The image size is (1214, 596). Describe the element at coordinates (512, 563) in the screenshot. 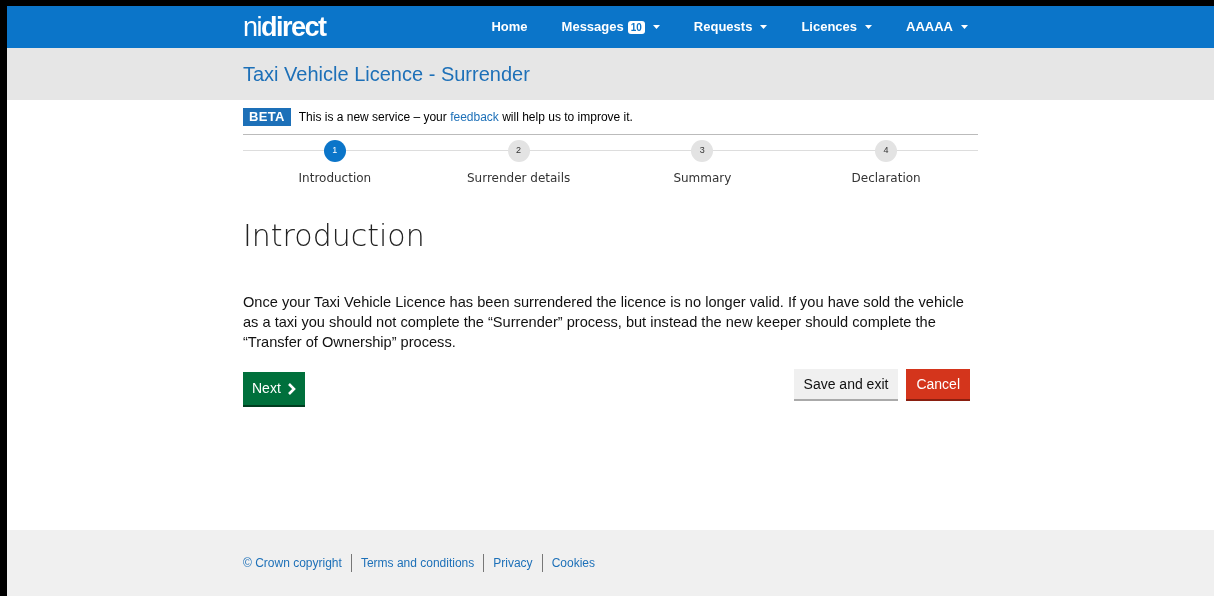

I see `footer-link: Privacy` at that location.